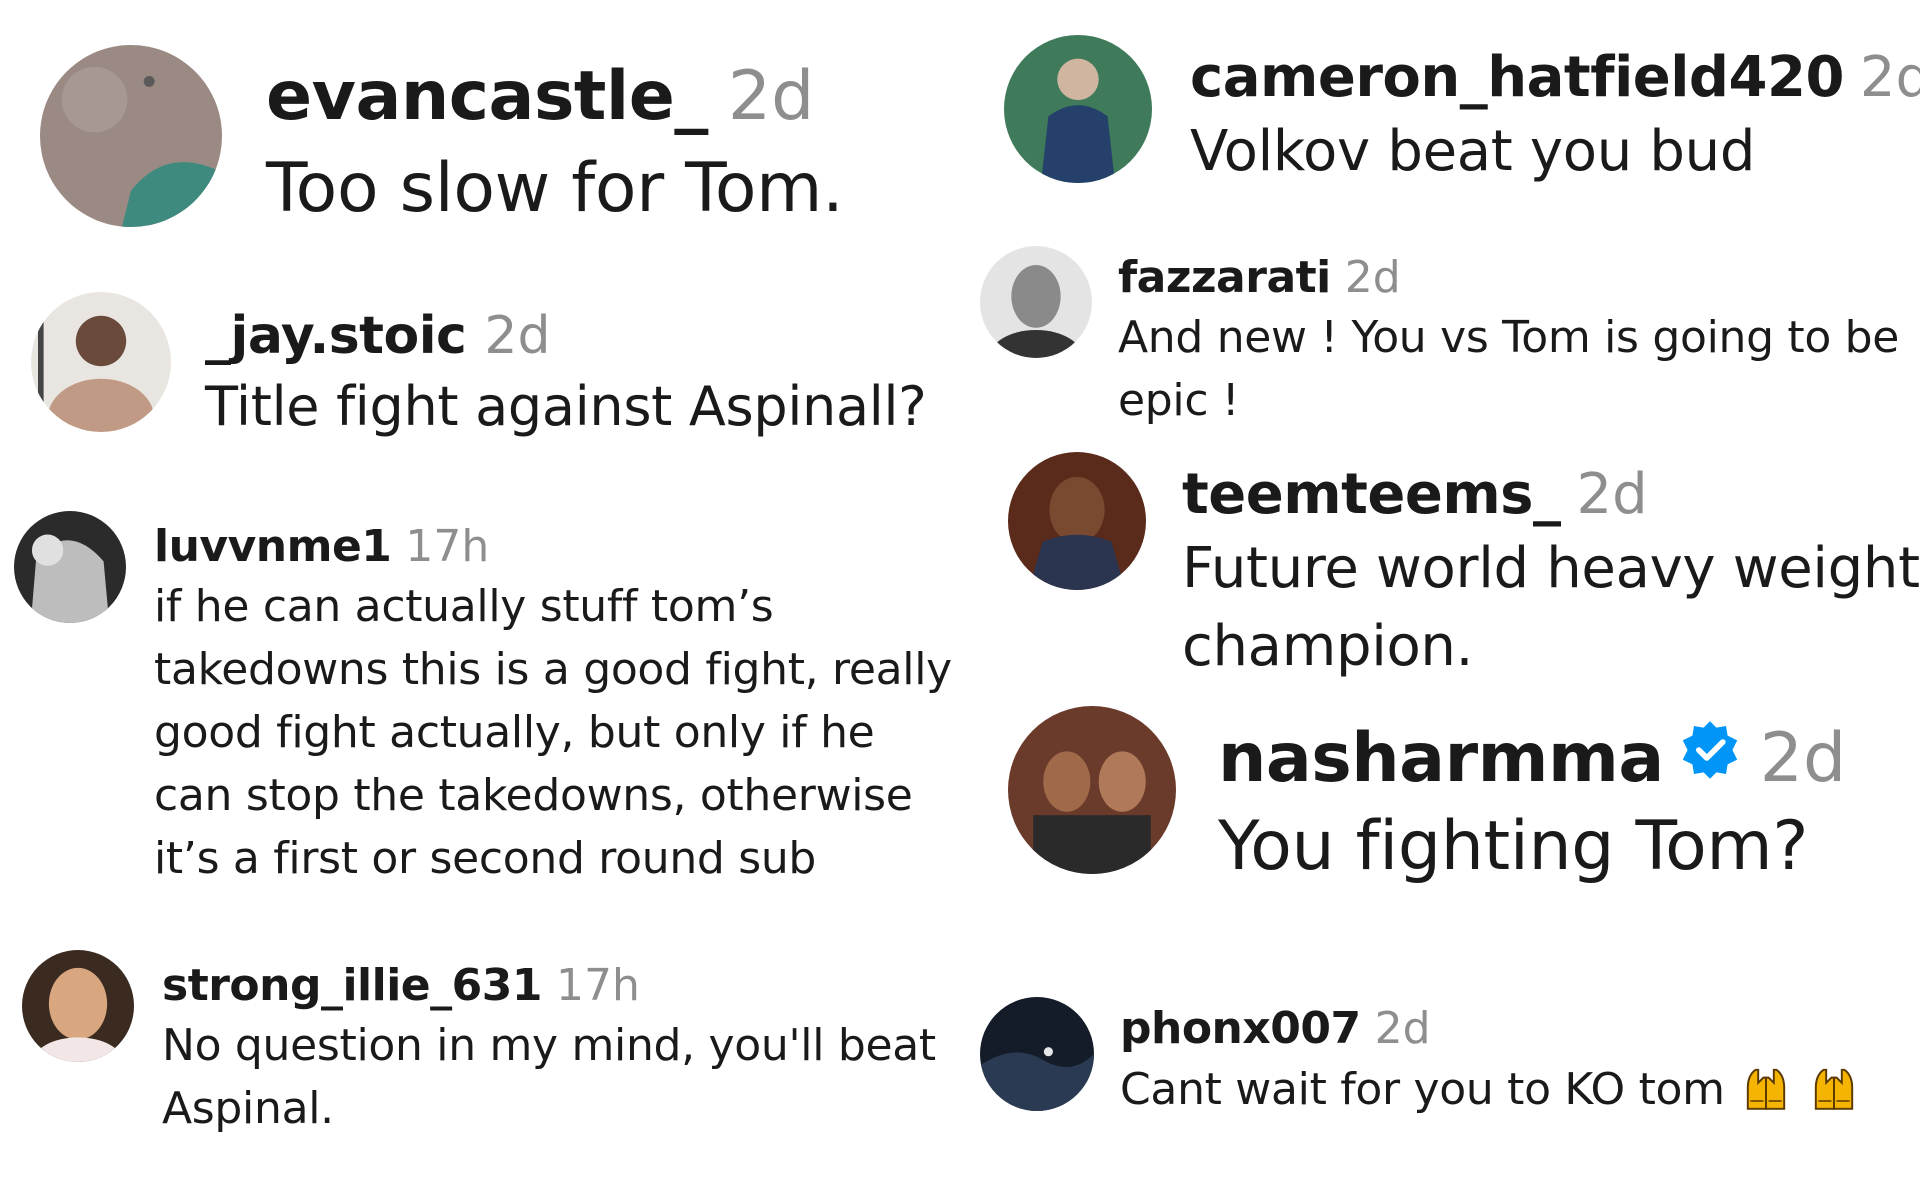  What do you see at coordinates (533, 795) in the screenshot?
I see `comment-text-line: can stop the takedowns, otherwise` at bounding box center [533, 795].